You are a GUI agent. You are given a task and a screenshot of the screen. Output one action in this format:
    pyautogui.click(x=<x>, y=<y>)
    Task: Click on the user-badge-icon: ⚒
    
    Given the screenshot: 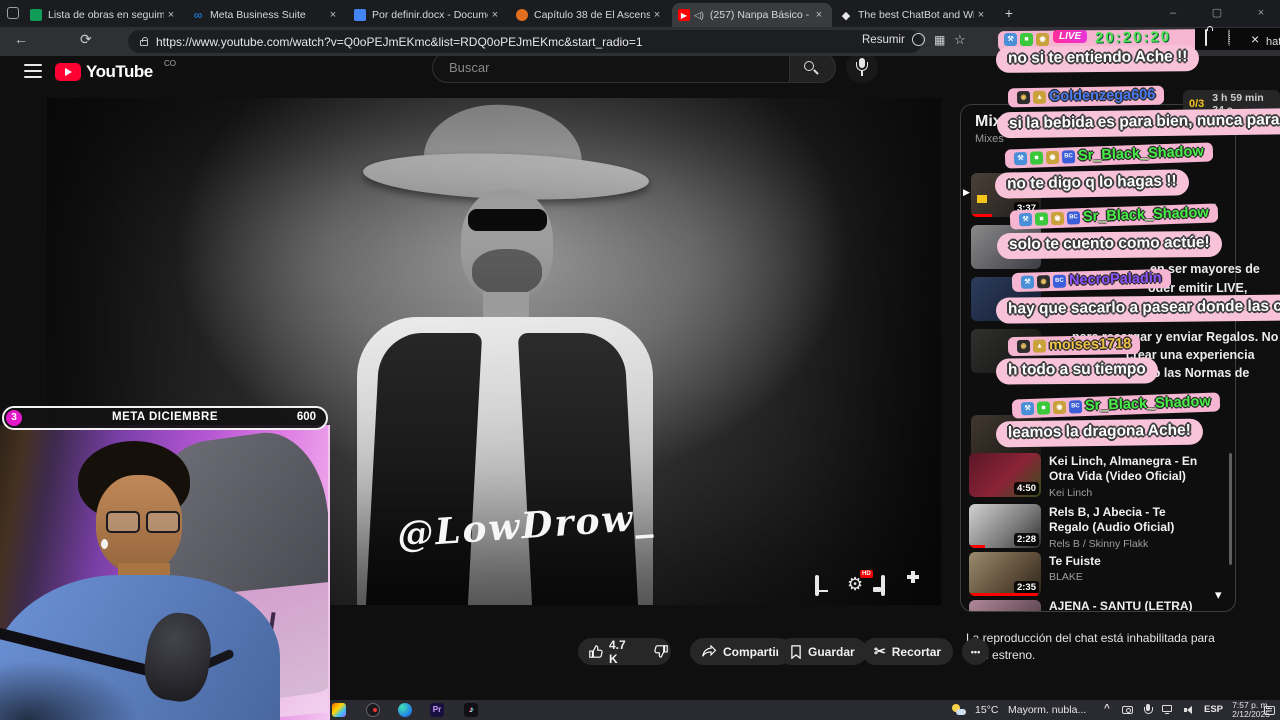 What is the action you would take?
    pyautogui.click(x=1020, y=158)
    